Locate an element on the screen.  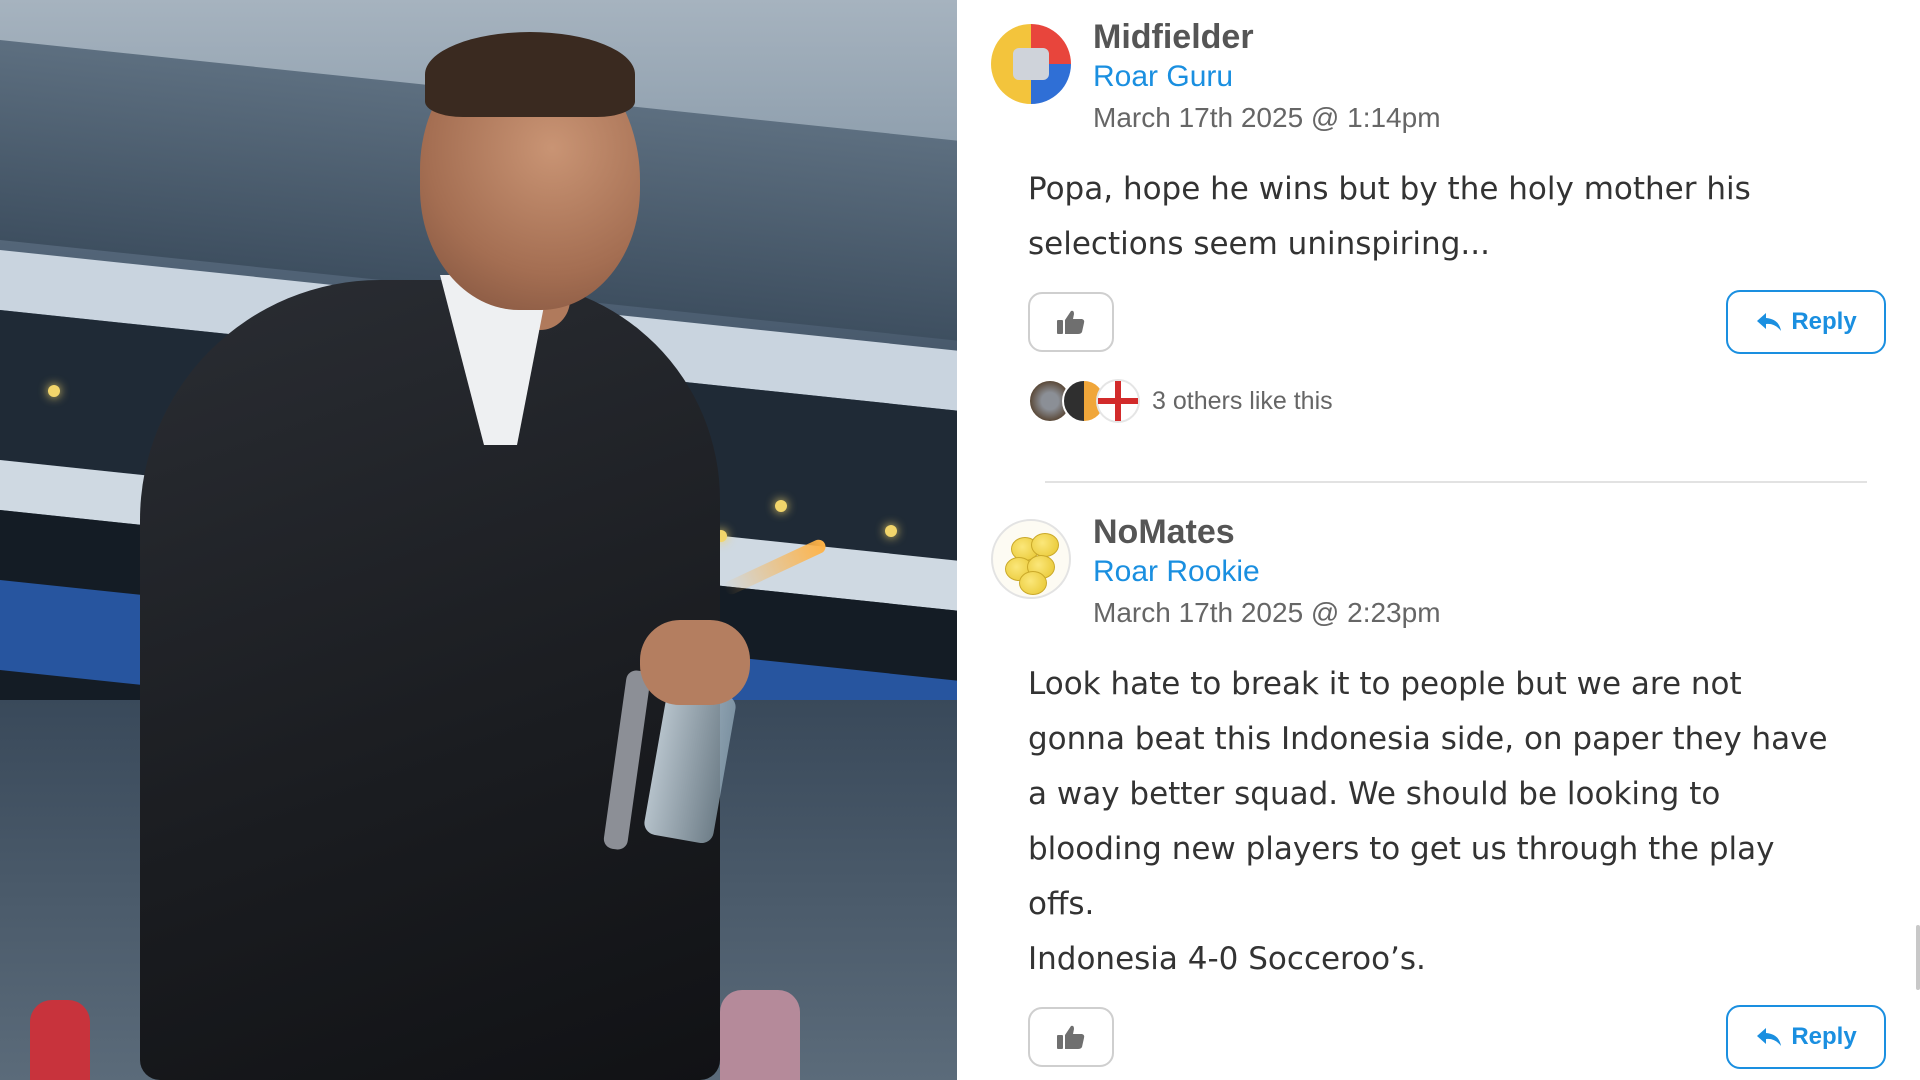
user-rank: Roar Guru is located at coordinates (1163, 77).